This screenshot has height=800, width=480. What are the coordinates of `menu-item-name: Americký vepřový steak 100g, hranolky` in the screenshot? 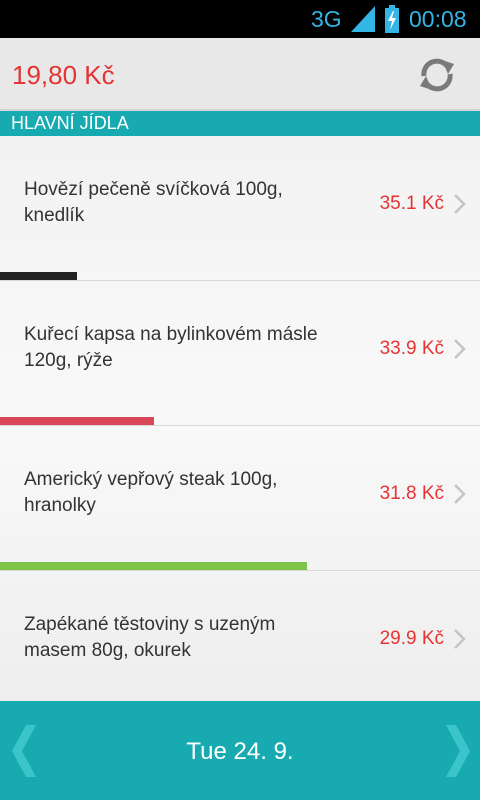 It's located at (151, 492).